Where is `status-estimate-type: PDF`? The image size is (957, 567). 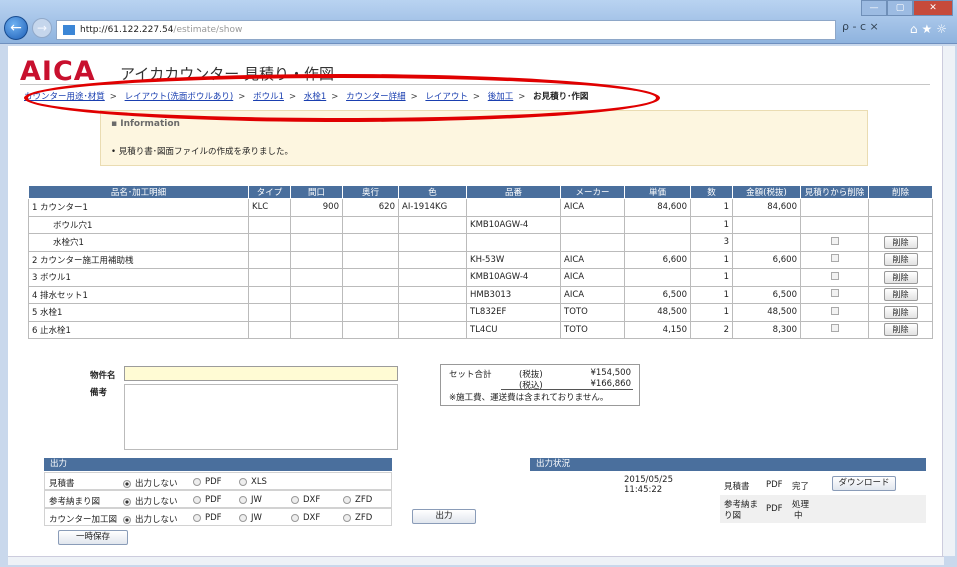
status-estimate-type: PDF is located at coordinates (774, 485).